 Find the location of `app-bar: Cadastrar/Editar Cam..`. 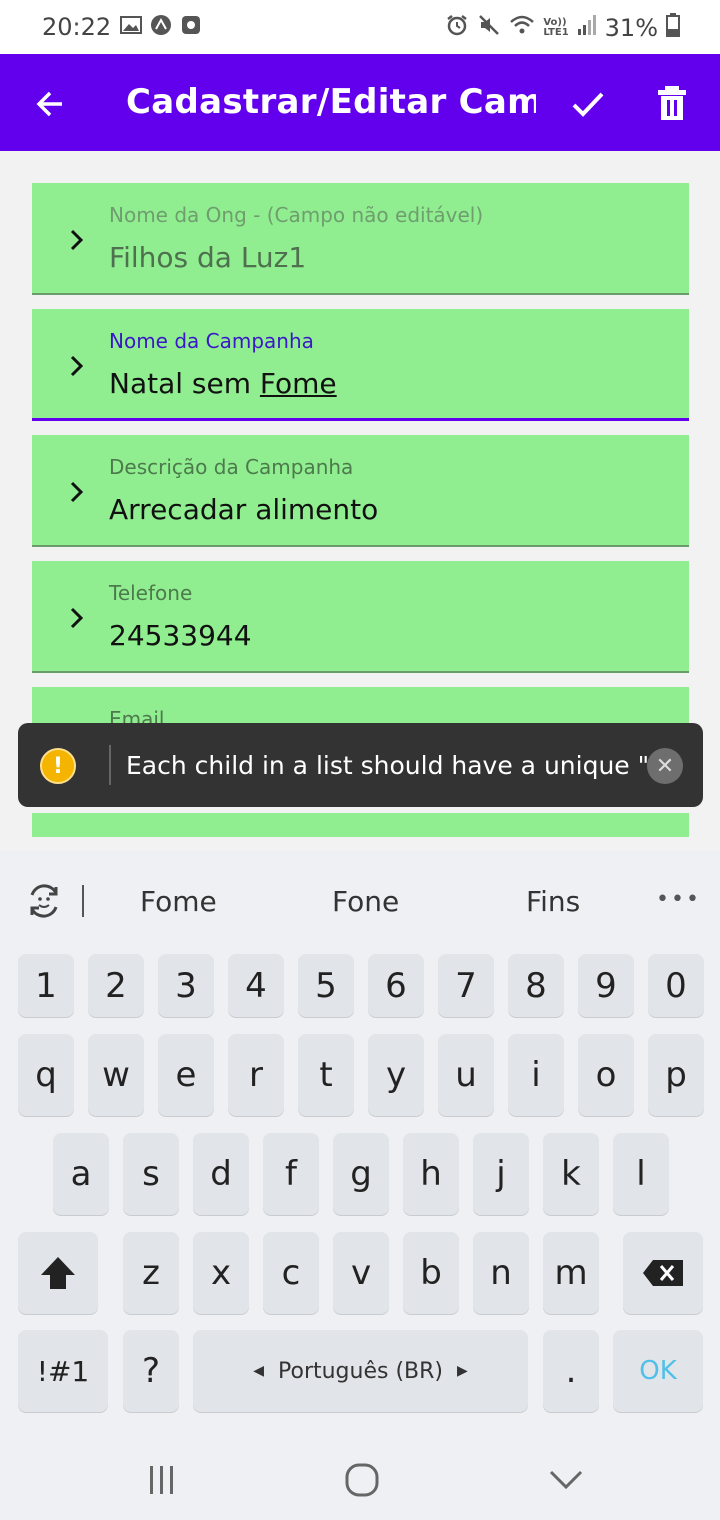

app-bar: Cadastrar/Editar Cam.. is located at coordinates (360, 102).